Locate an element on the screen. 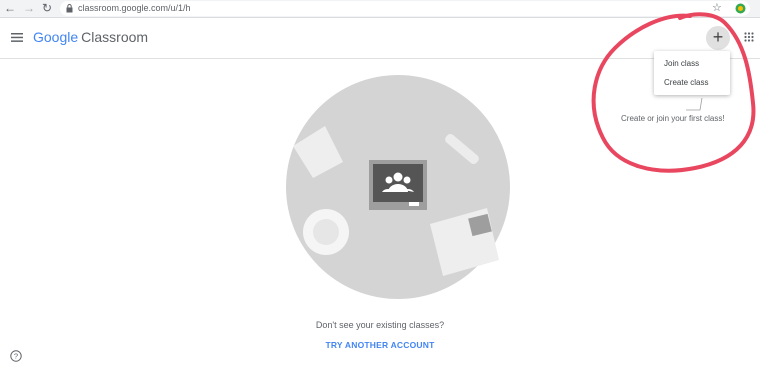 The width and height of the screenshot is (760, 369). logo-google-text: Google is located at coordinates (56, 37).